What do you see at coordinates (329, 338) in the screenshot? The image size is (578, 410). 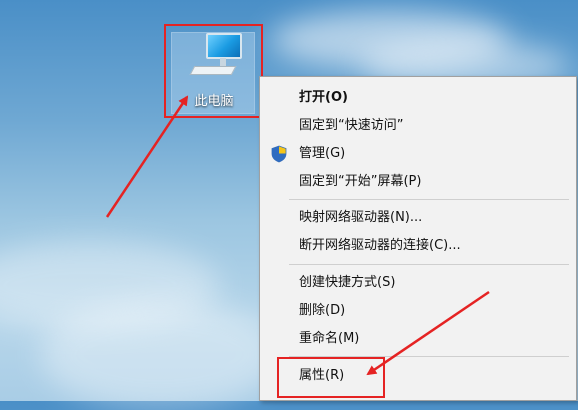 I see `menu-item-label: 重命名(M)` at bounding box center [329, 338].